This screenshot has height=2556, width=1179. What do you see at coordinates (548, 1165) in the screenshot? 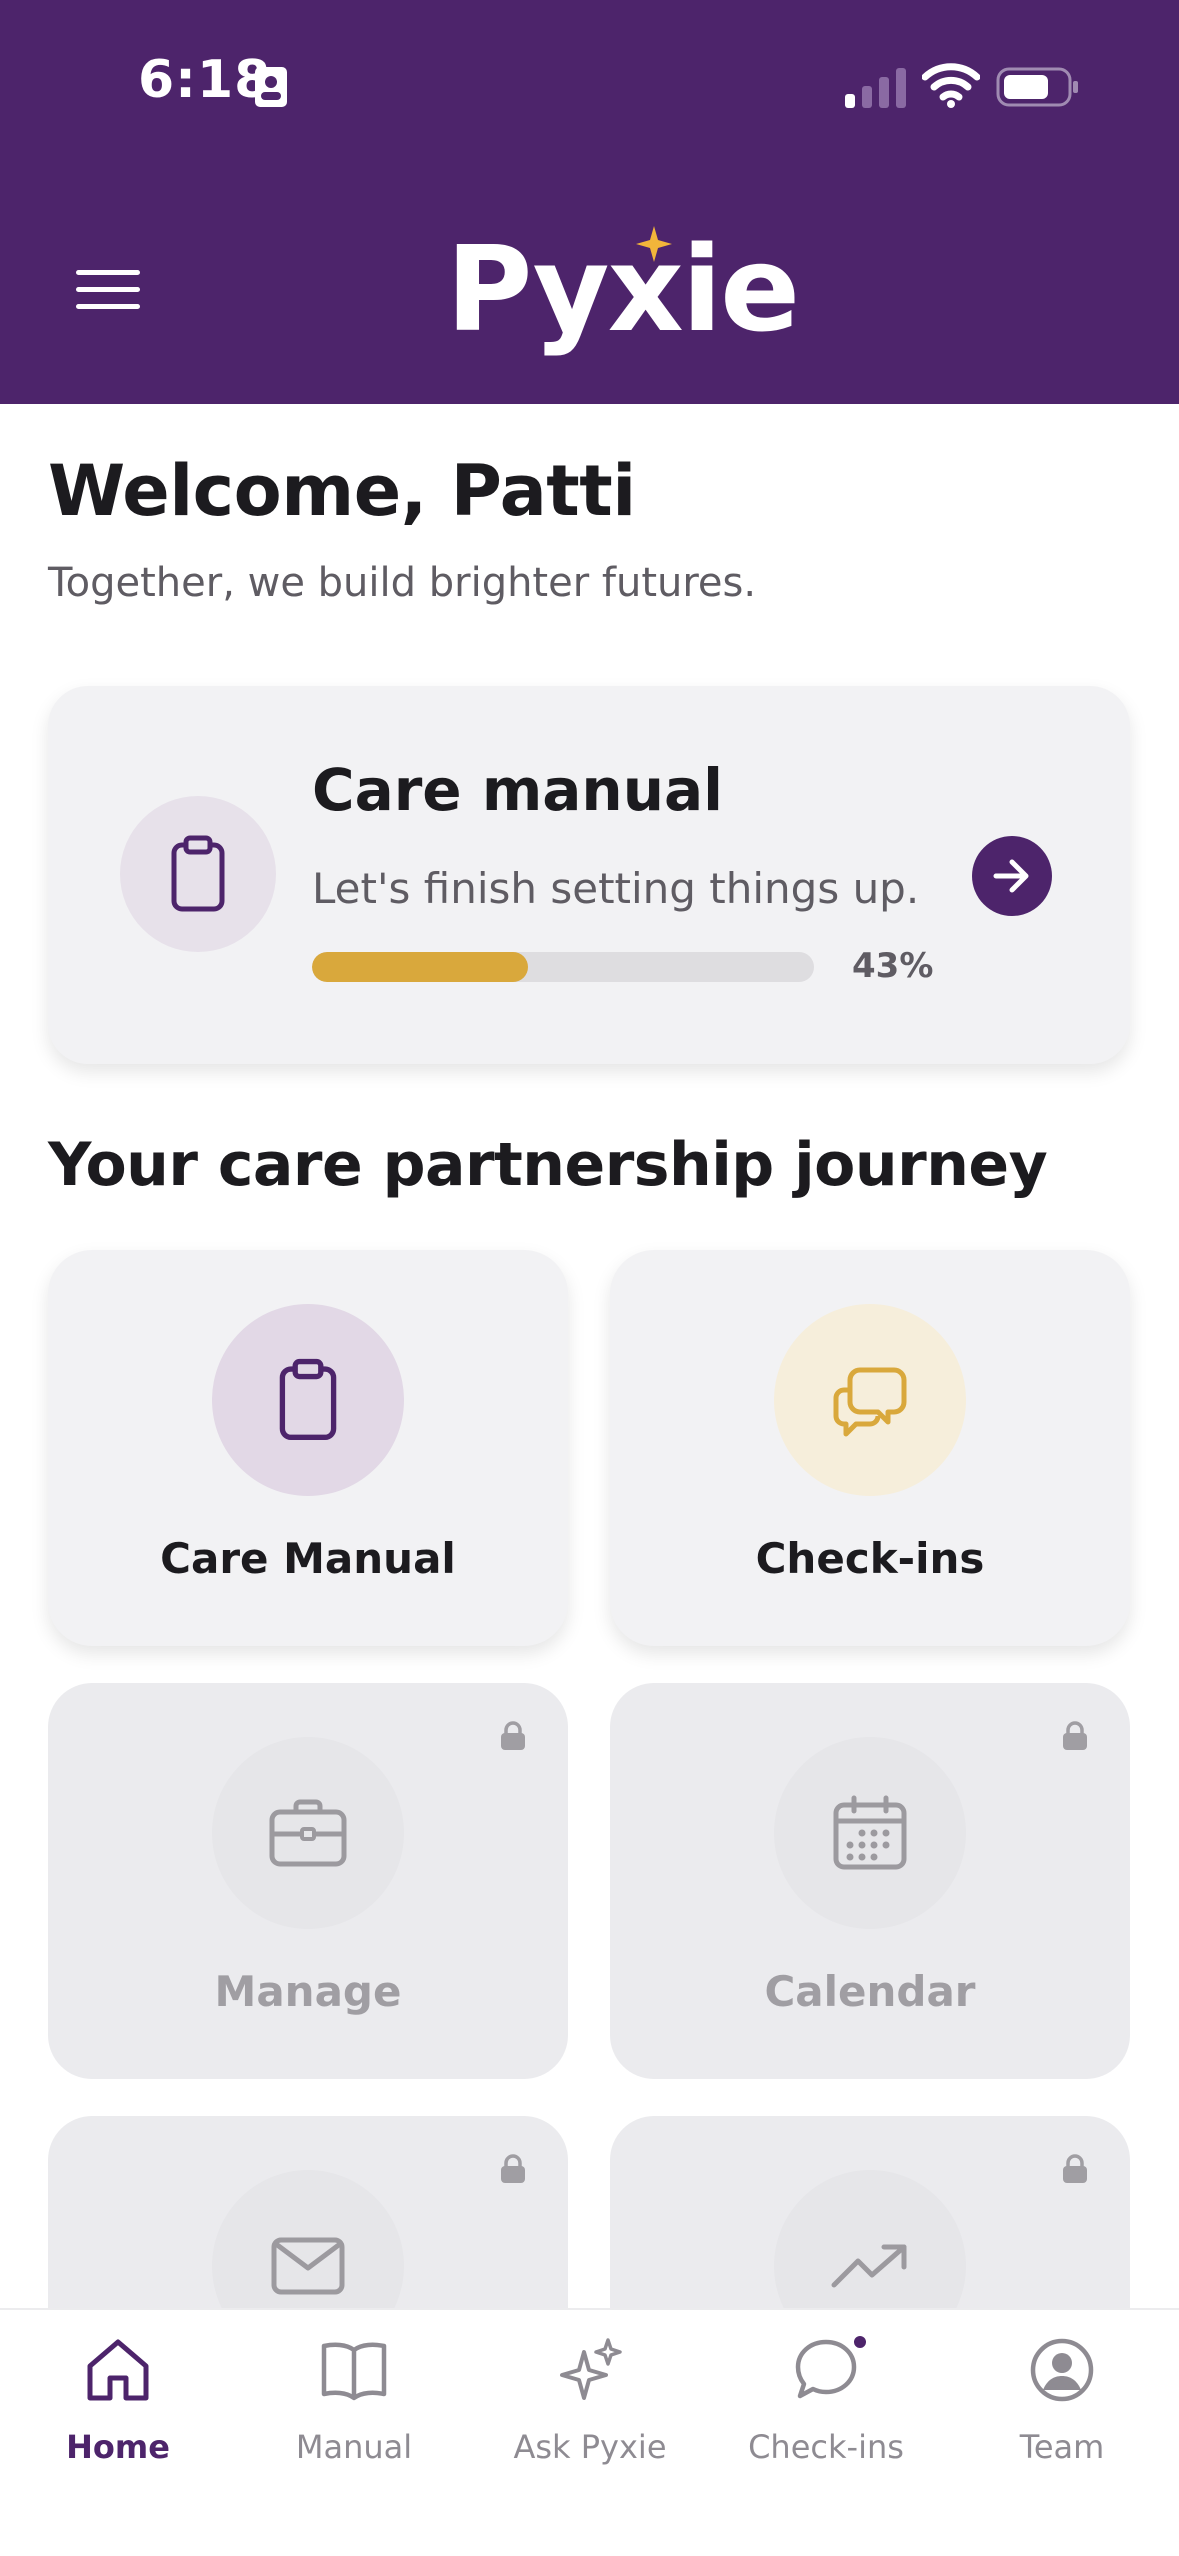
I see `journey-heading: Your care partnership journey` at bounding box center [548, 1165].